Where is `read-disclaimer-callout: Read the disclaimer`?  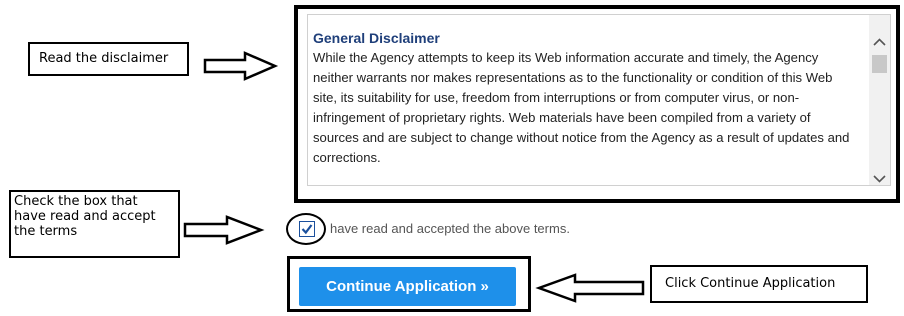
read-disclaimer-callout: Read the disclaimer is located at coordinates (108, 59).